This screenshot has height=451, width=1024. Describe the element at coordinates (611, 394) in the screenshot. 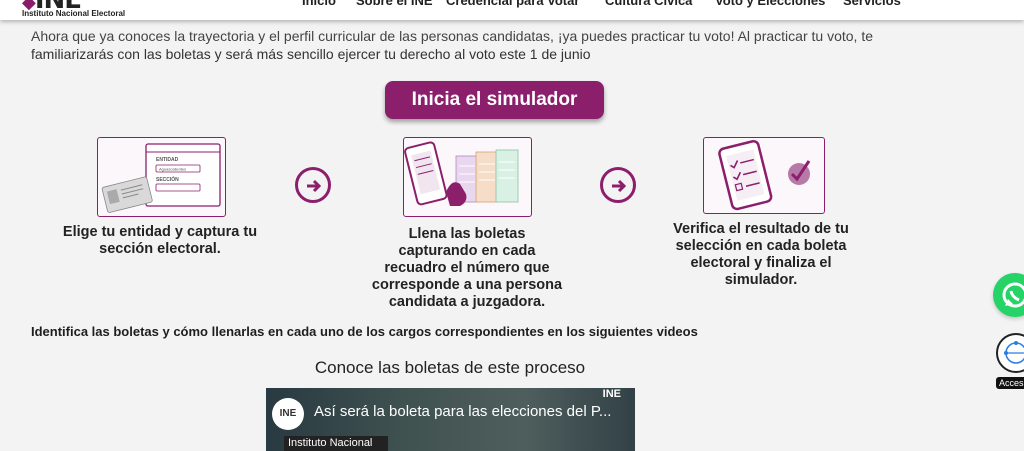

I see `video-corner-logo: INE` at that location.